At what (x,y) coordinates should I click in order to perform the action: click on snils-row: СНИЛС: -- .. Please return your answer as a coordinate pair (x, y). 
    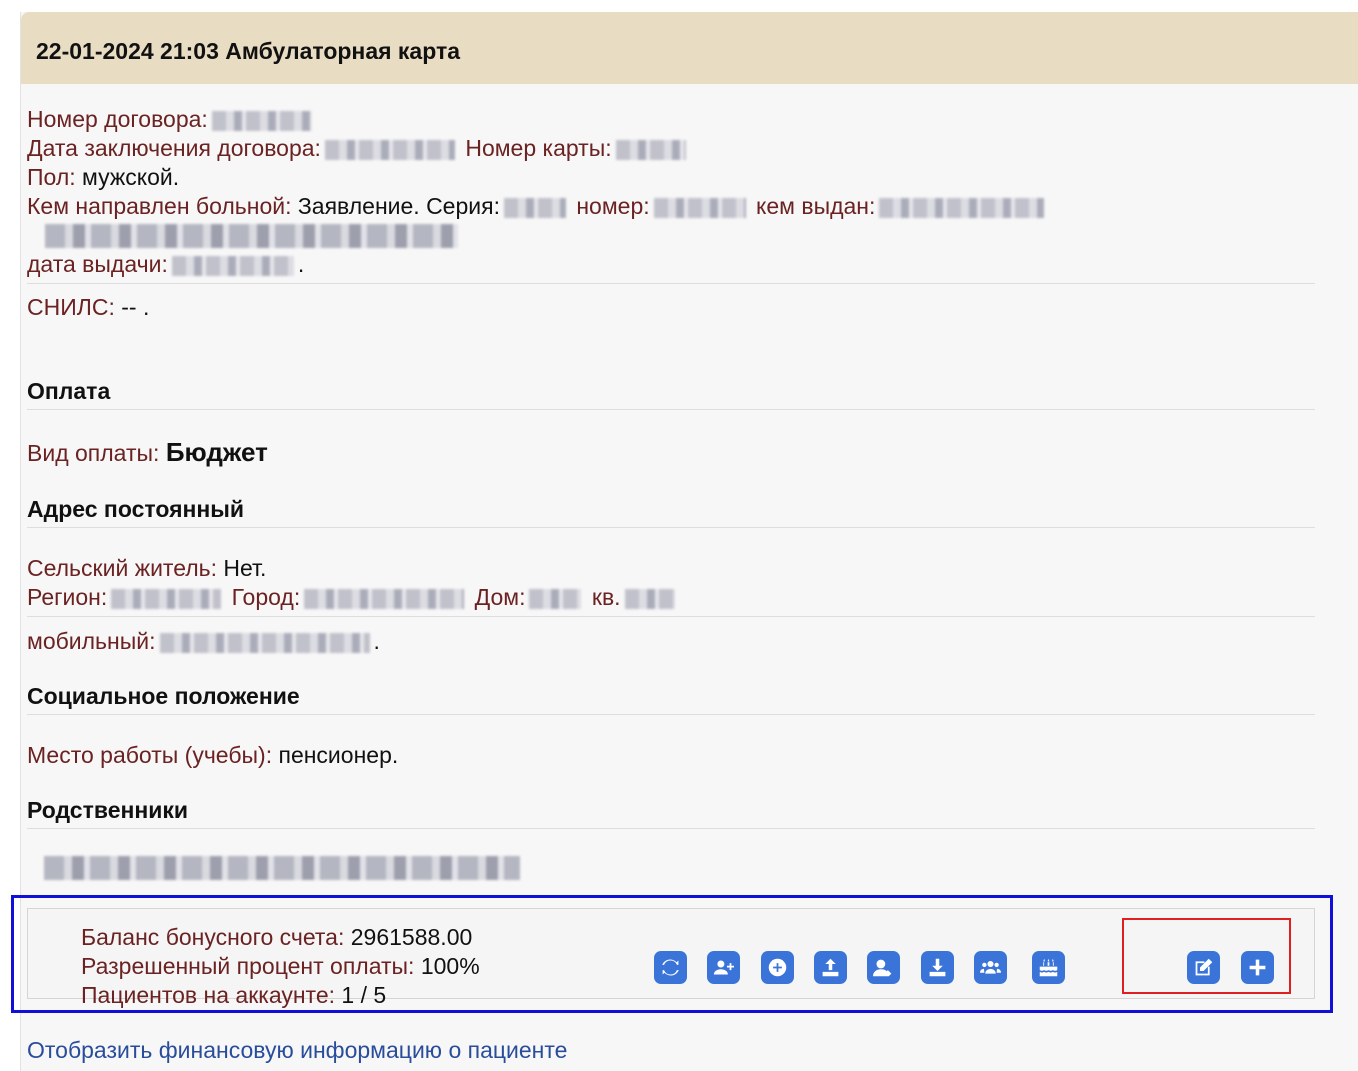
    Looking at the image, I should click on (88, 307).